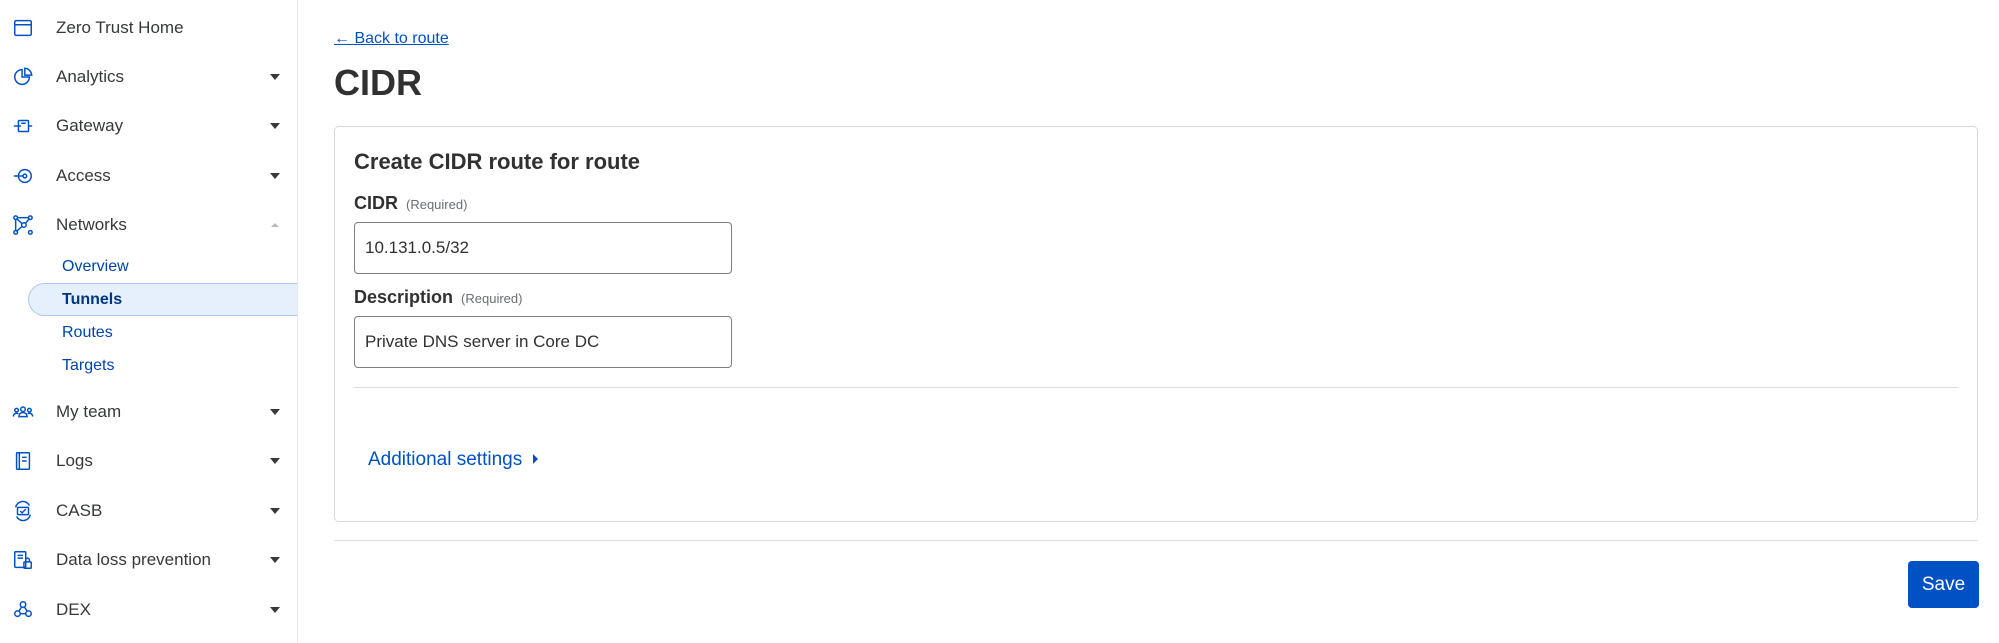  Describe the element at coordinates (148, 77) in the screenshot. I see `sidebar-item-analytics: Analytics` at that location.